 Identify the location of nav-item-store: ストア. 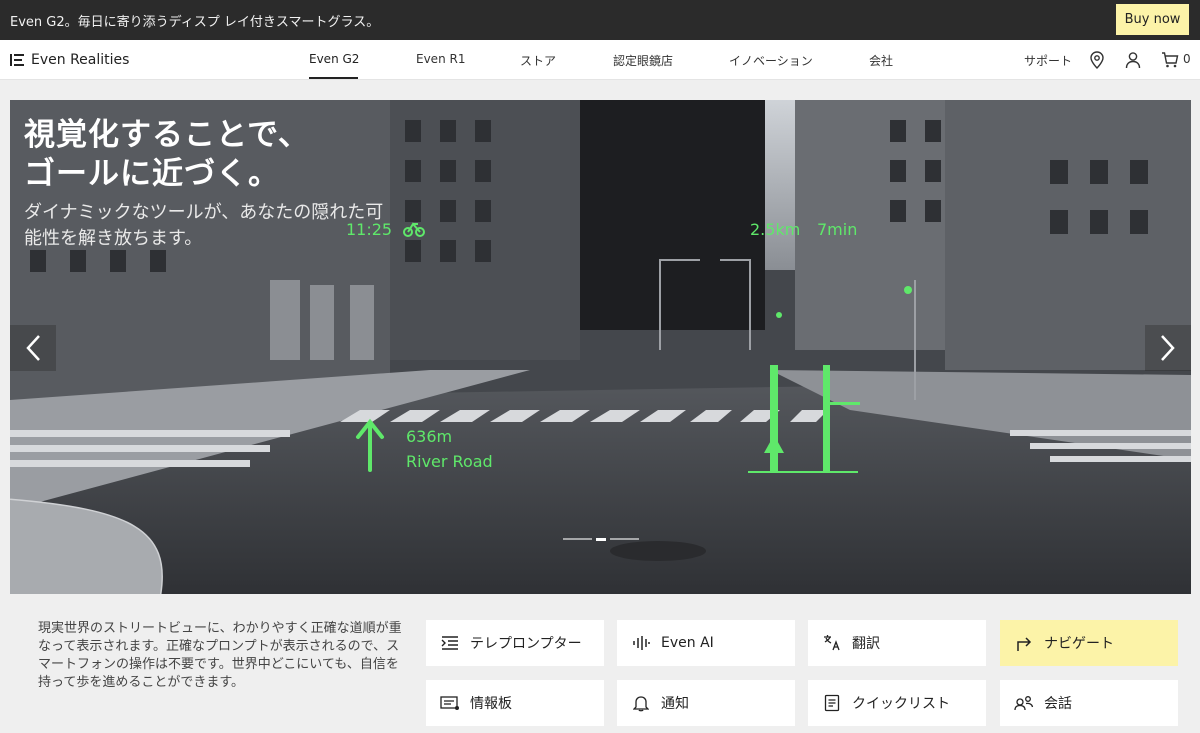
(538, 60).